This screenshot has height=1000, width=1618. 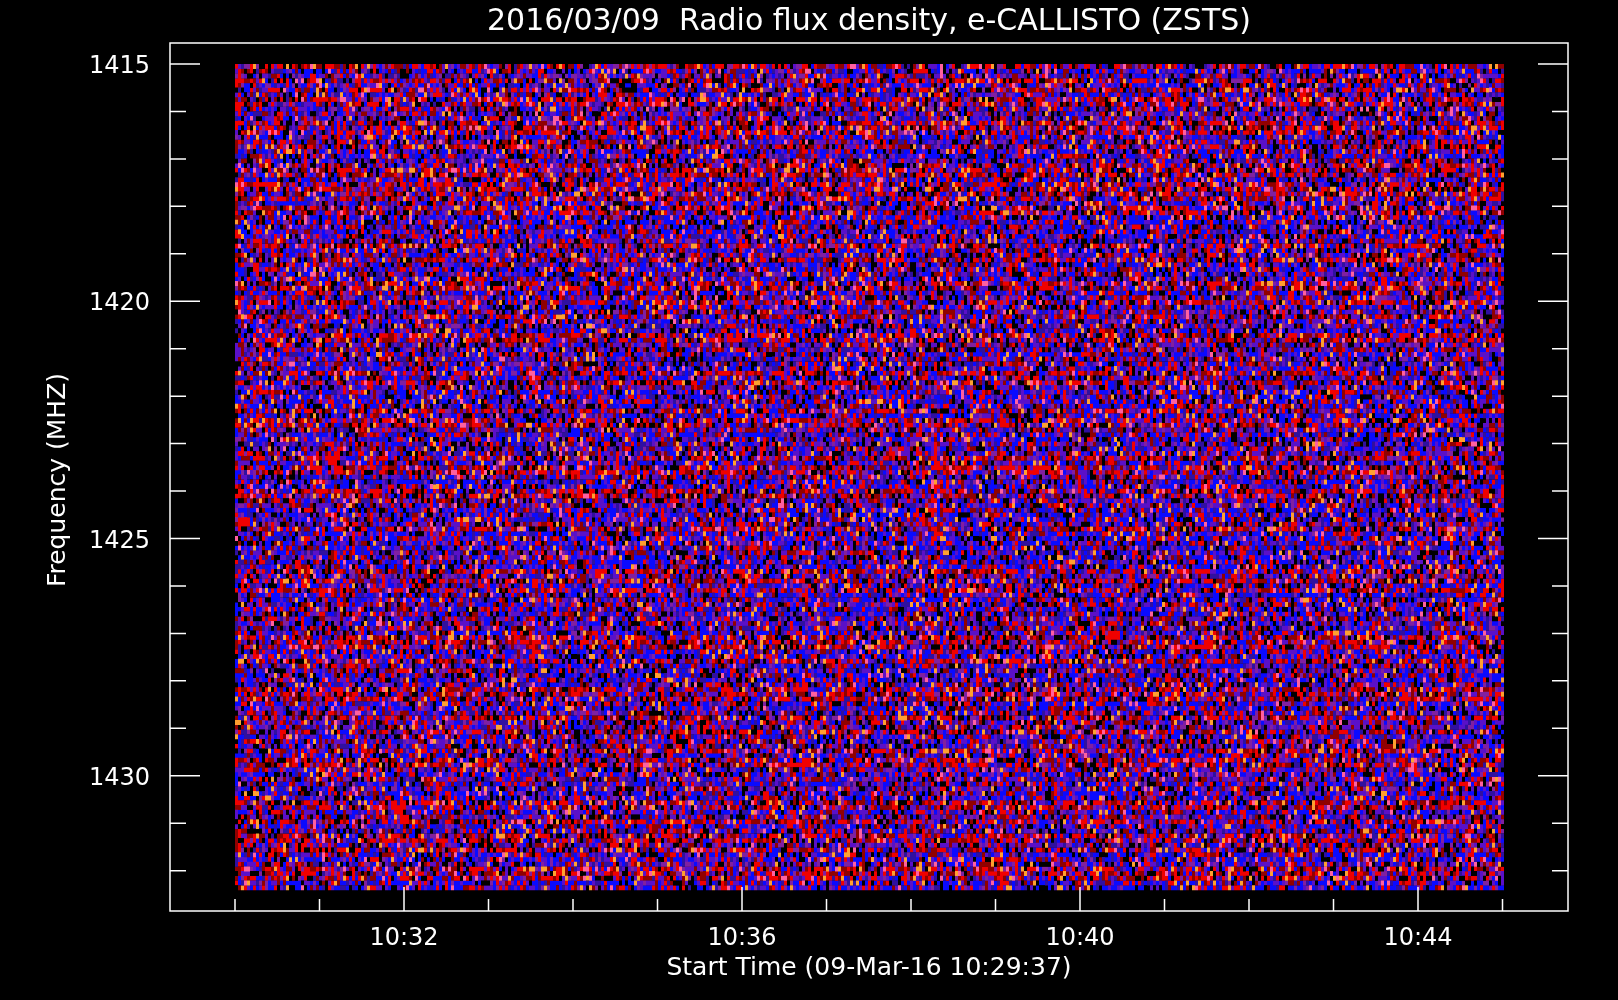 I want to click on tick-label: 1425, so click(x=119, y=539).